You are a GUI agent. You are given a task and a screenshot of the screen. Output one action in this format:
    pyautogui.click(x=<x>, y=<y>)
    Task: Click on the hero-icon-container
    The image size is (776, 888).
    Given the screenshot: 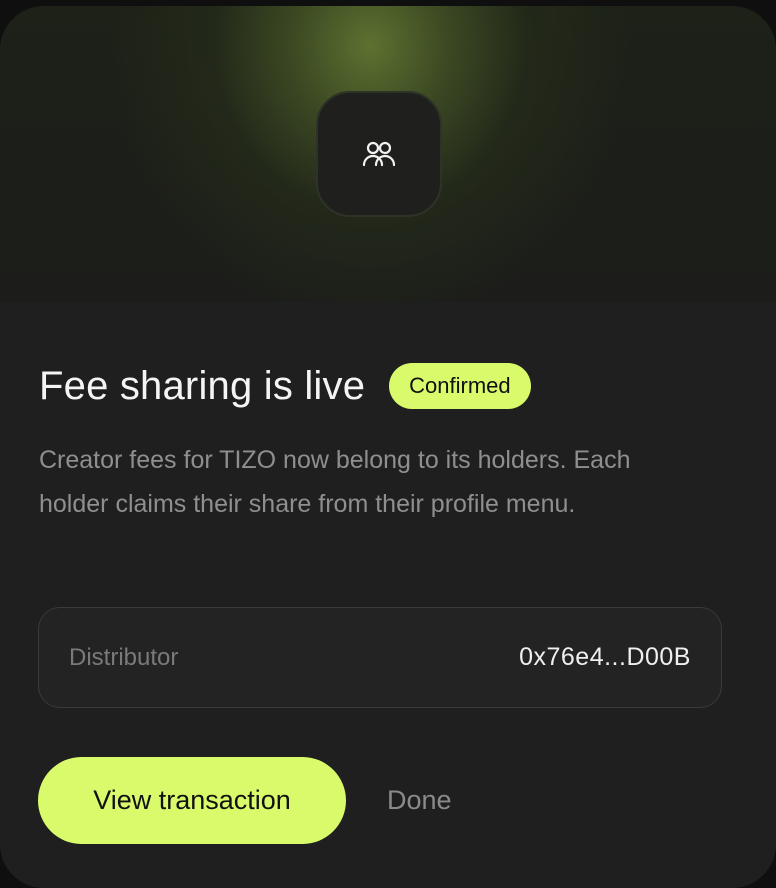 What is the action you would take?
    pyautogui.click(x=379, y=154)
    